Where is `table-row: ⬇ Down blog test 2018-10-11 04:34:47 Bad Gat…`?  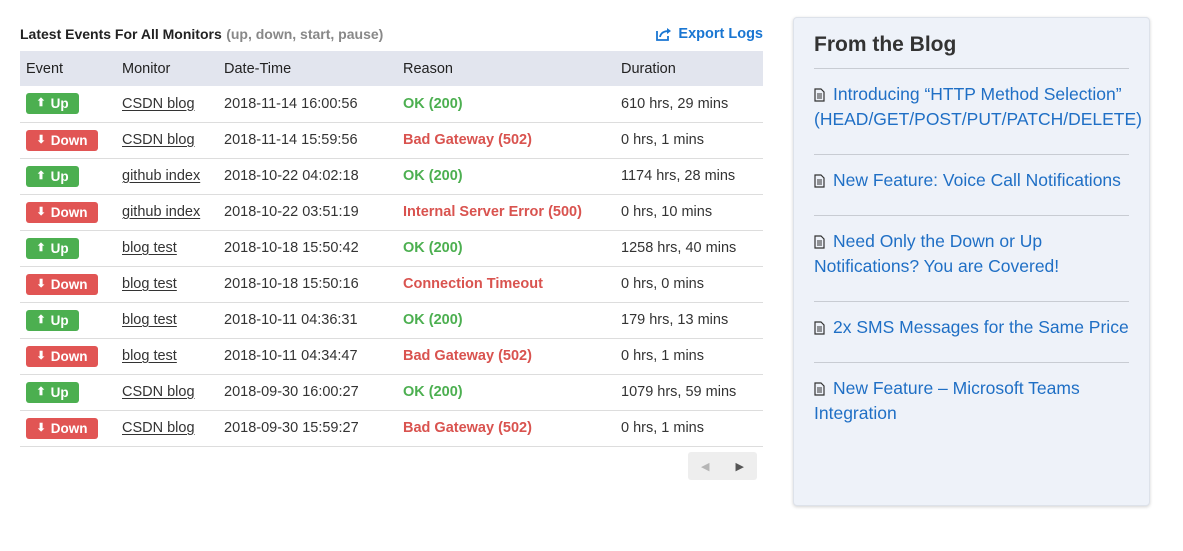
table-row: ⬇ Down blog test 2018-10-11 04:34:47 Bad Gat… is located at coordinates (391, 356).